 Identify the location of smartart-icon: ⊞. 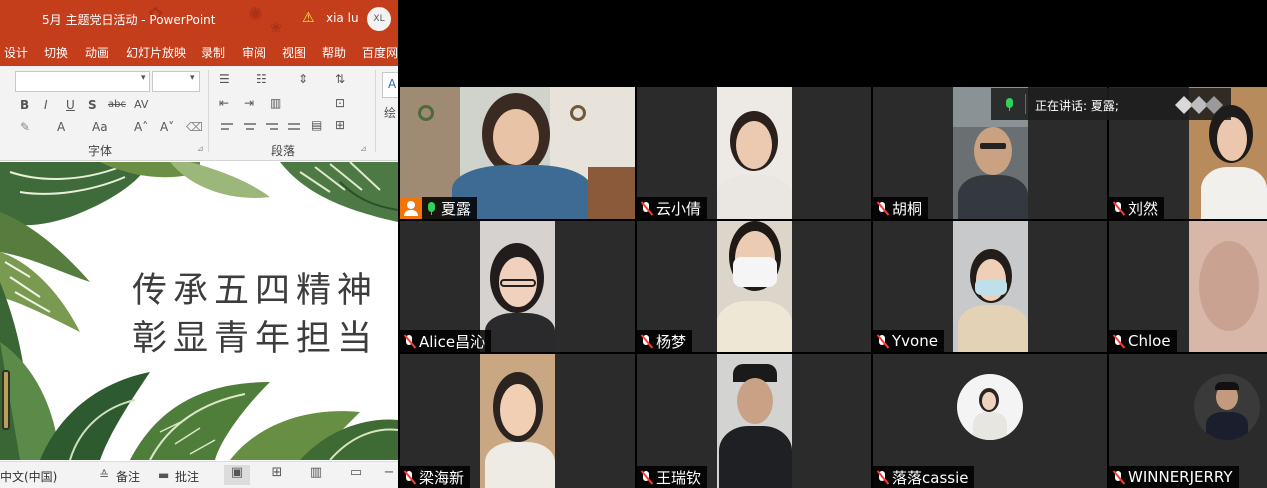
(340, 125).